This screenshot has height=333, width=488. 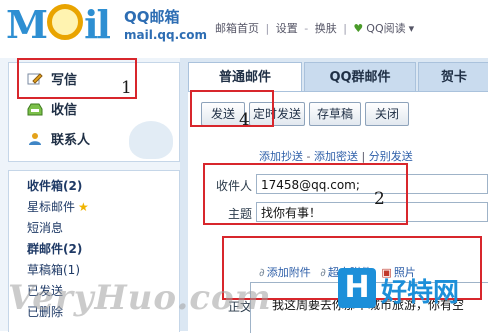 What do you see at coordinates (391, 156) in the screenshot?
I see `send-separately-link: 分别发送` at bounding box center [391, 156].